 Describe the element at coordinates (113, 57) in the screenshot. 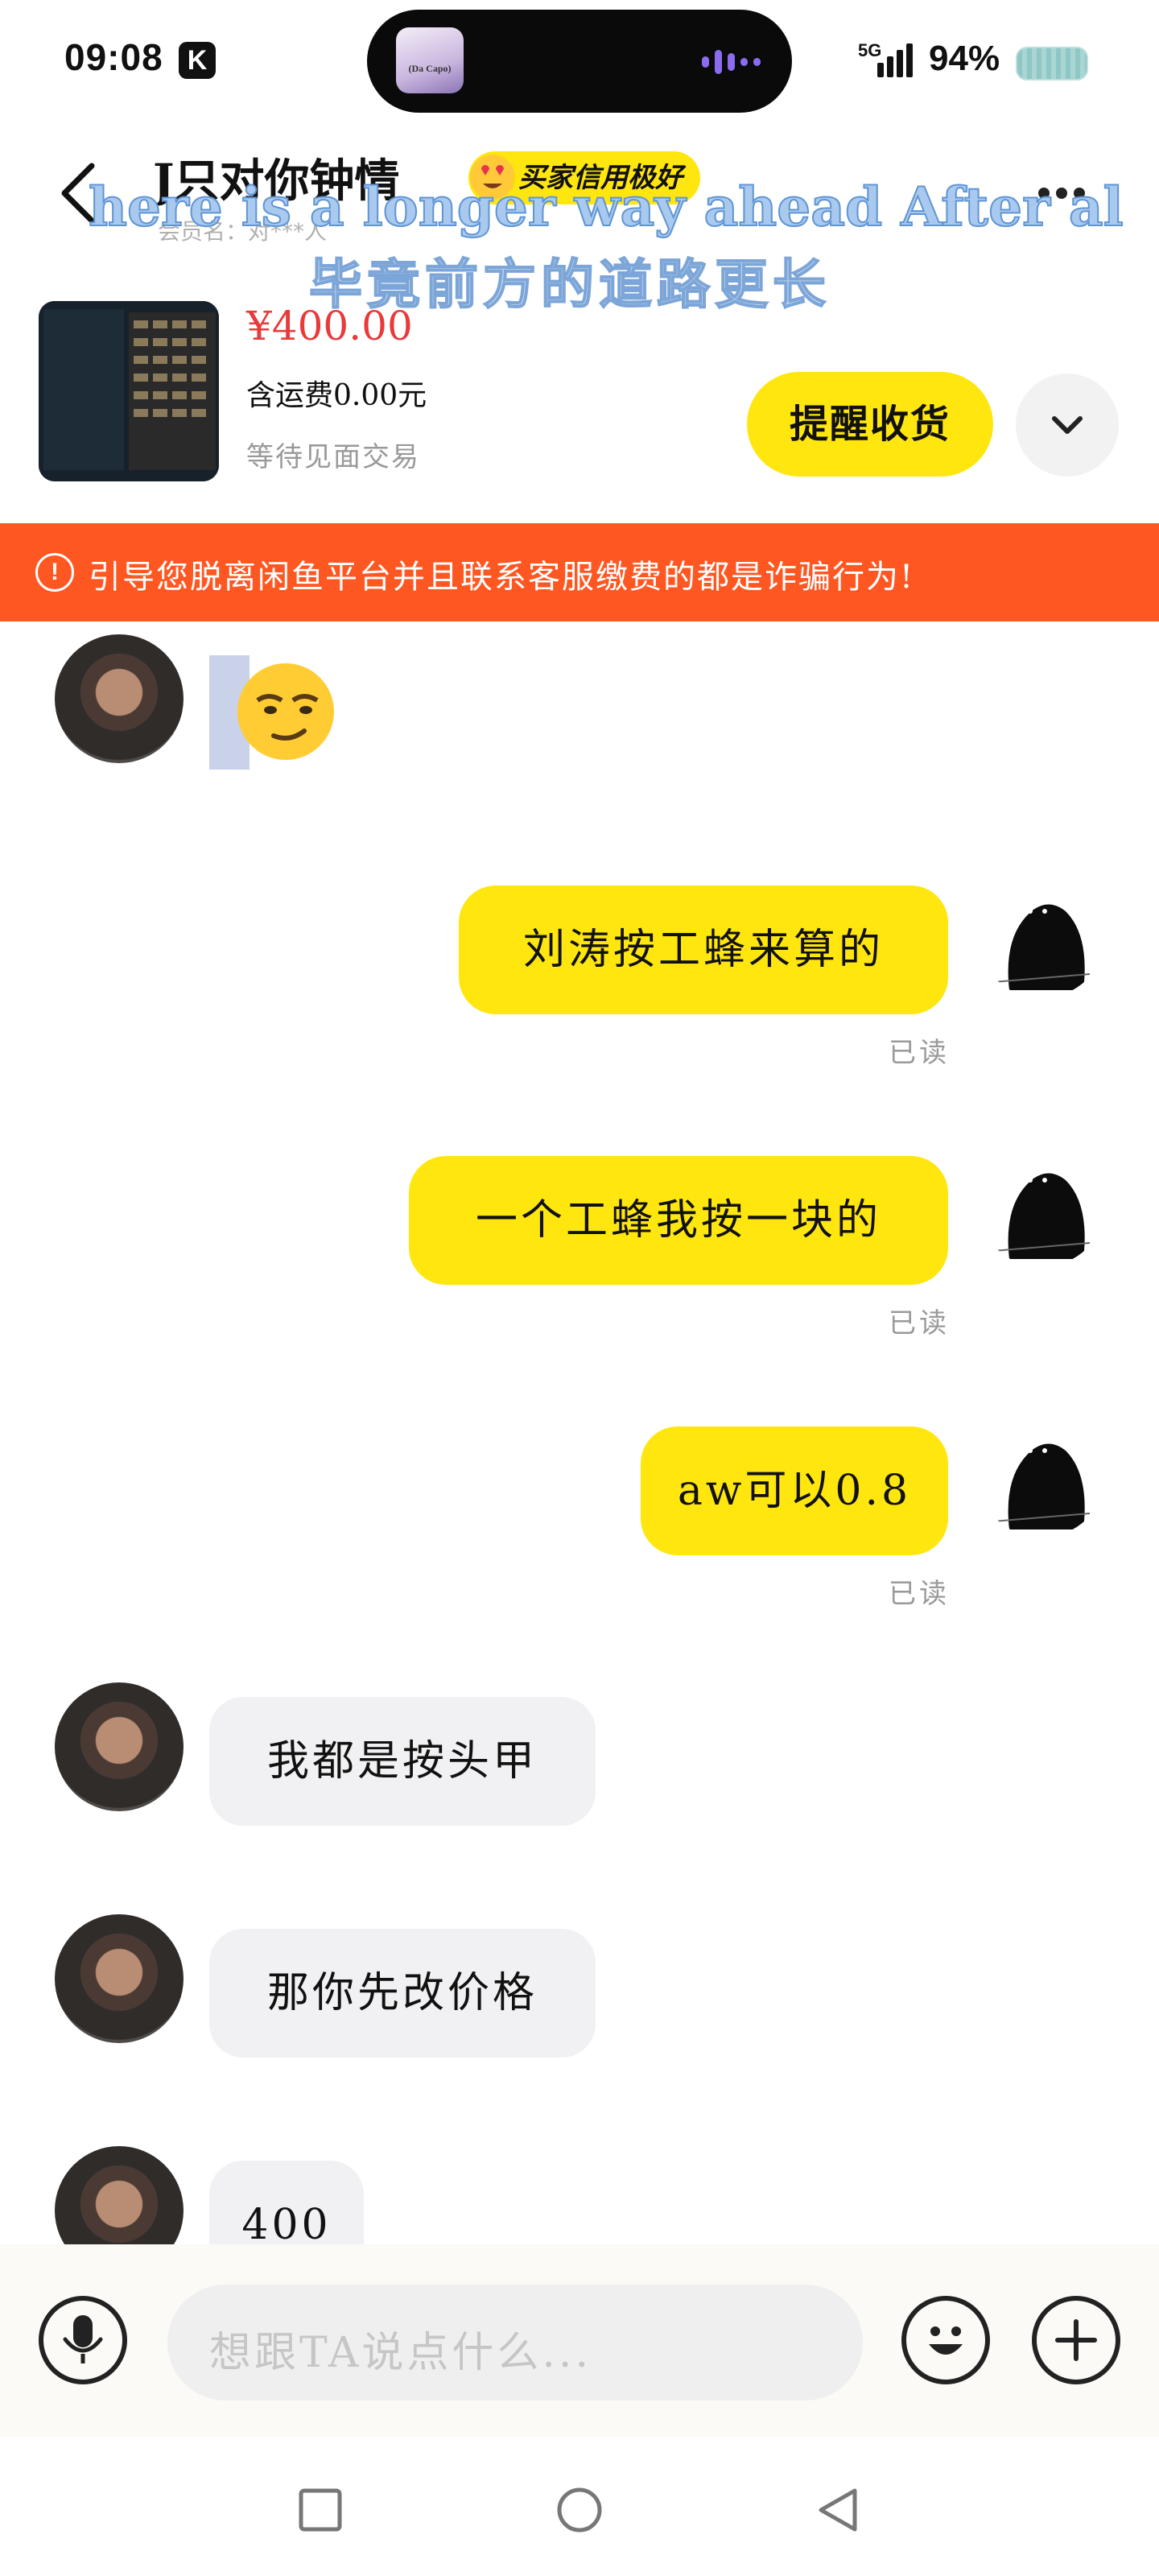

I see `status-time: 09:08` at that location.